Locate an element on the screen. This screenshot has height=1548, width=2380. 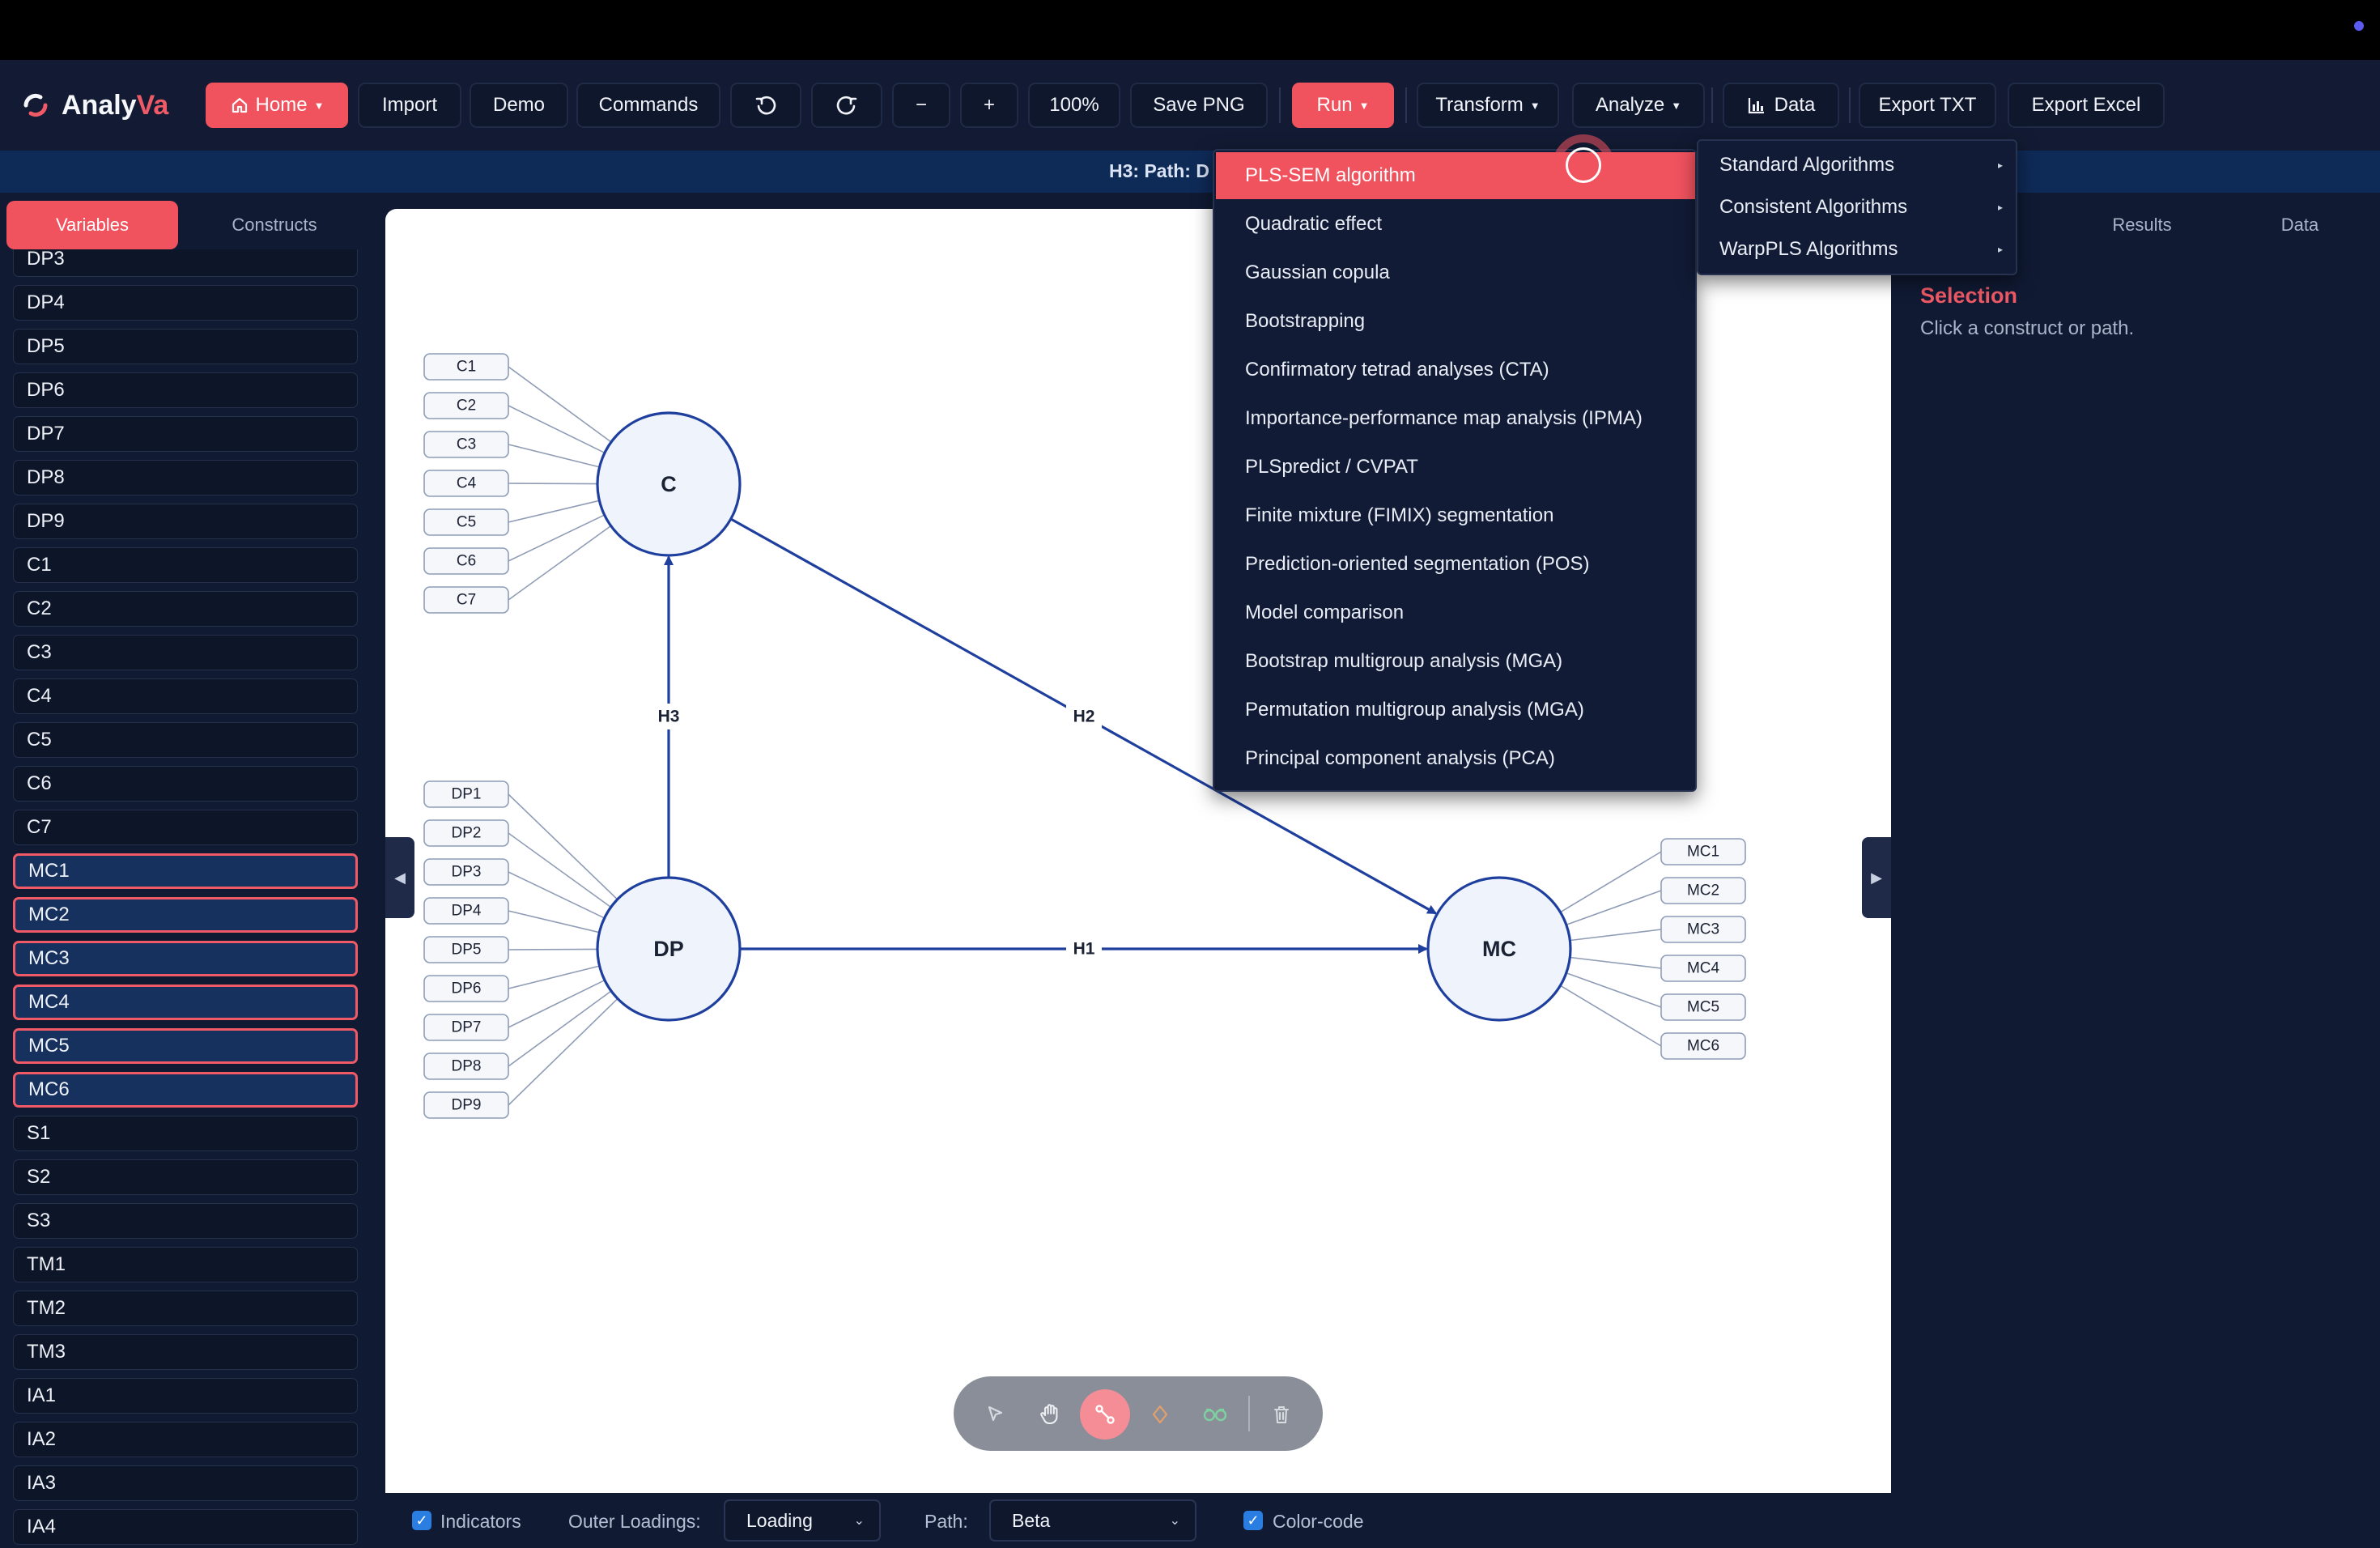
connect-tool-button is located at coordinates (1105, 1414).